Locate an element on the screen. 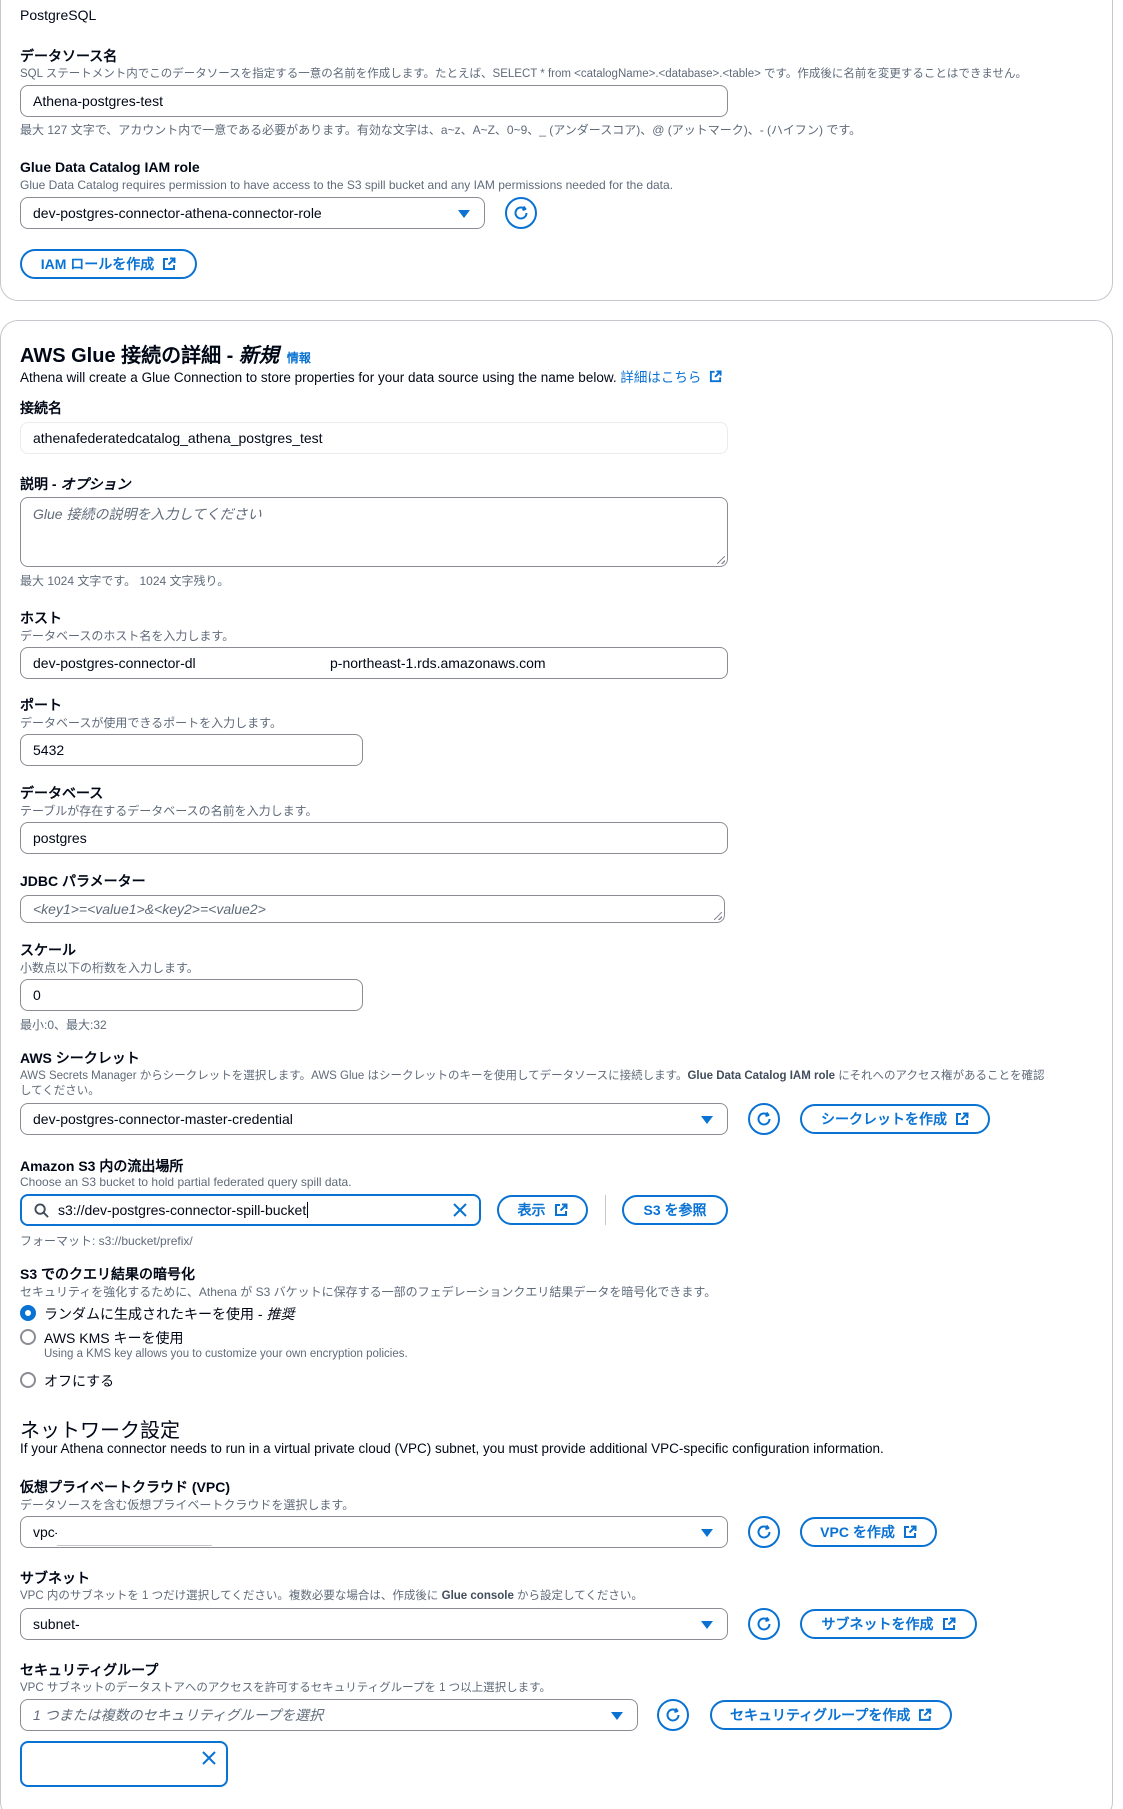  glue-connection-title-em: 新規 is located at coordinates (258, 356).